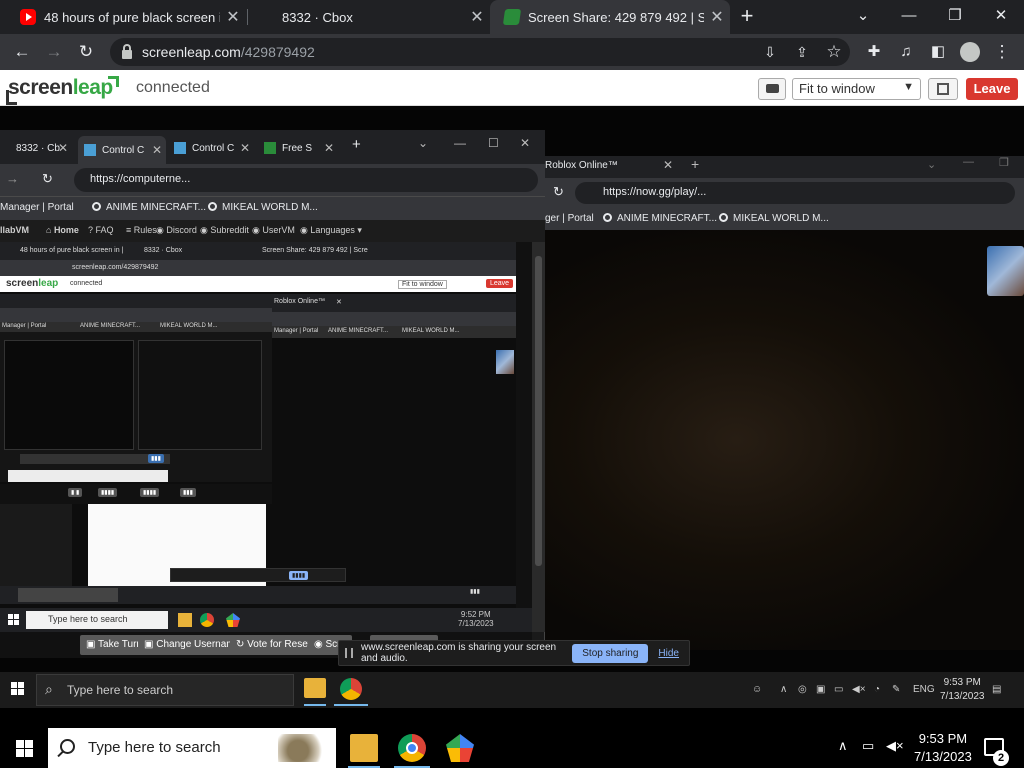 This screenshot has width=1024, height=768. Describe the element at coordinates (874, 52) in the screenshot. I see `extensions-icon: ✚` at that location.